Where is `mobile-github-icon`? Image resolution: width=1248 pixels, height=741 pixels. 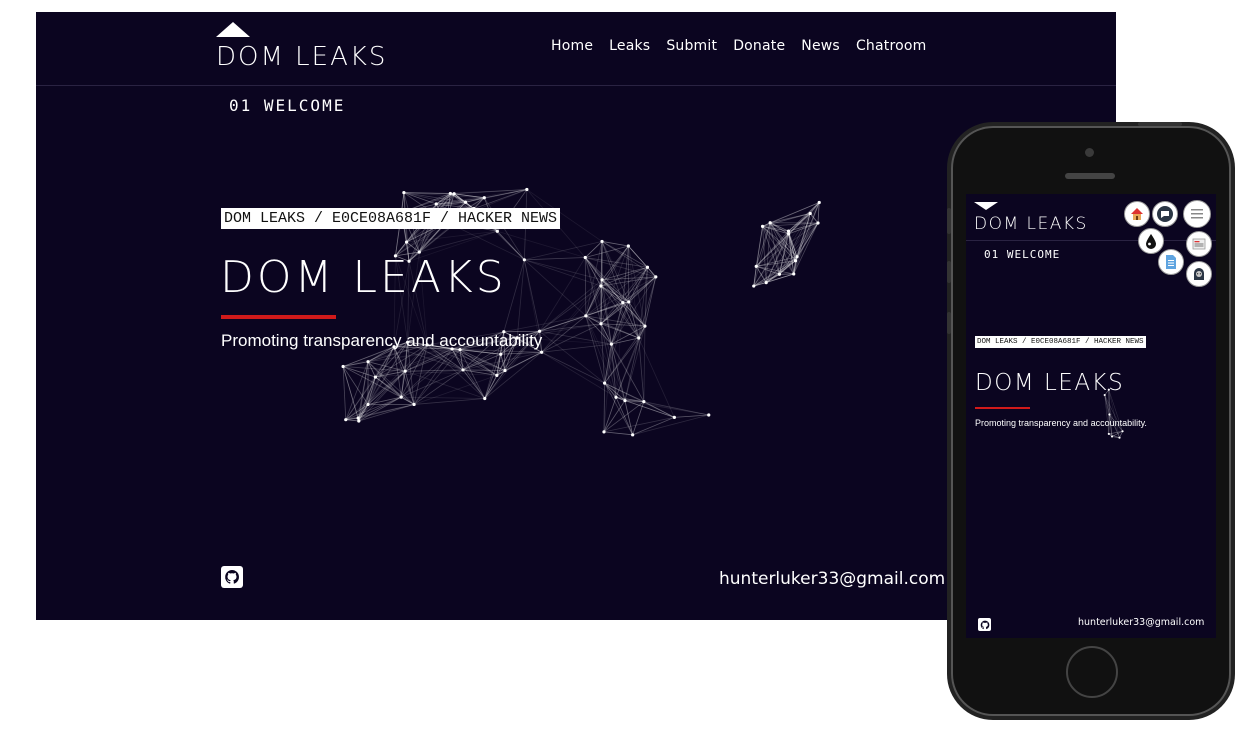 mobile-github-icon is located at coordinates (984, 624).